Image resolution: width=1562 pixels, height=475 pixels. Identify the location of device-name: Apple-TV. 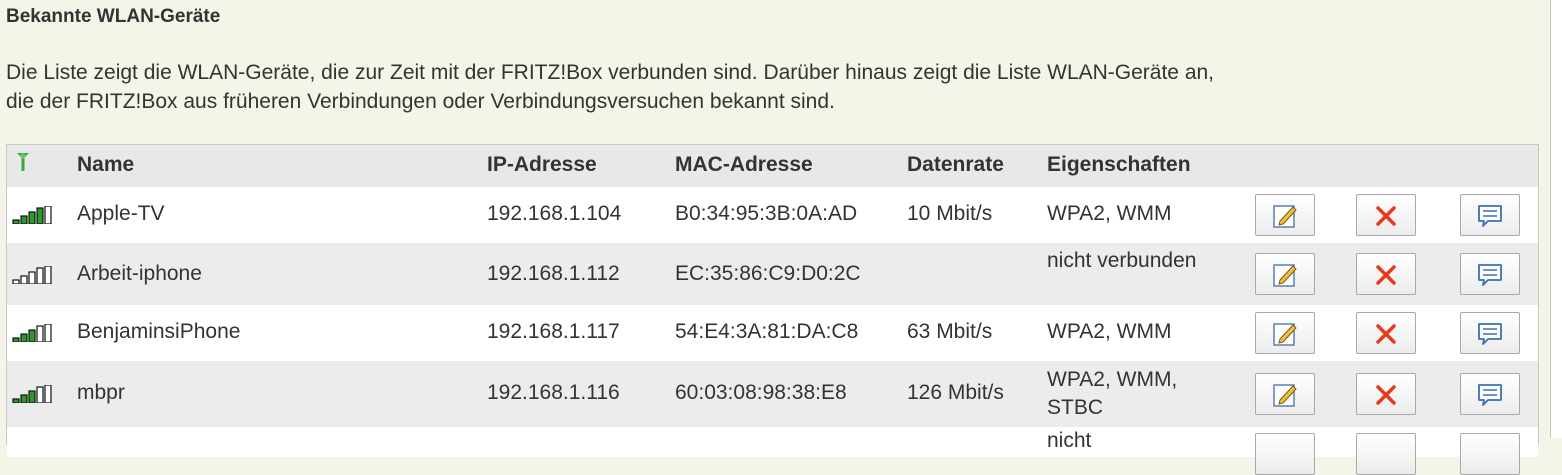
(121, 213).